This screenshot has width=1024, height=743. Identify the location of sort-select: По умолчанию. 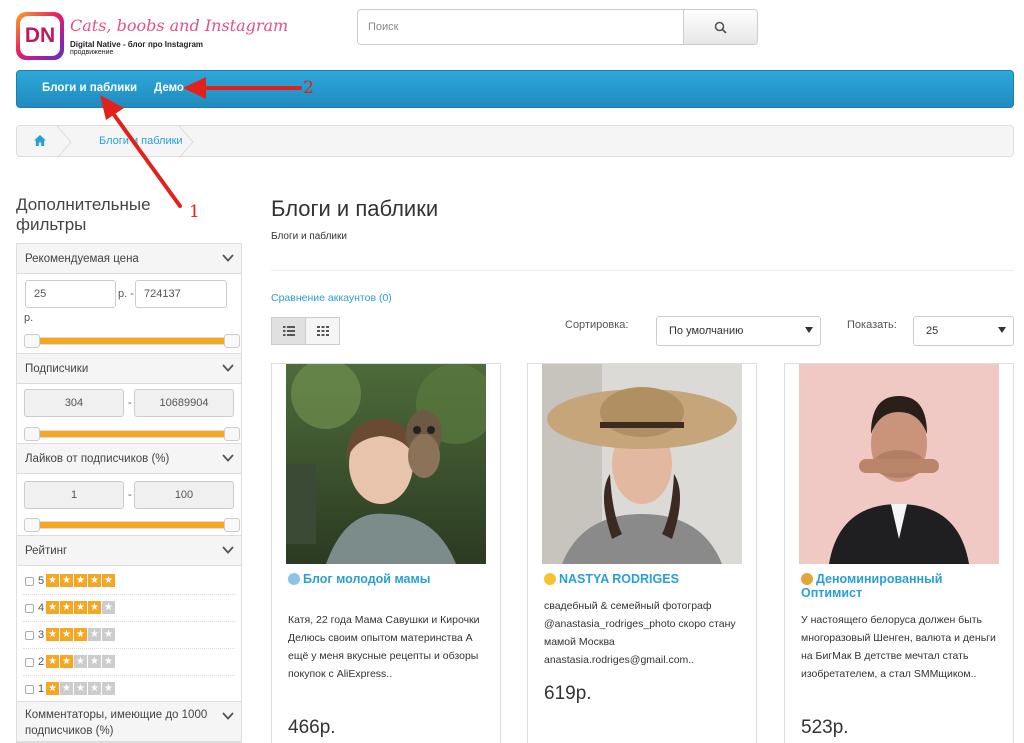
(738, 331).